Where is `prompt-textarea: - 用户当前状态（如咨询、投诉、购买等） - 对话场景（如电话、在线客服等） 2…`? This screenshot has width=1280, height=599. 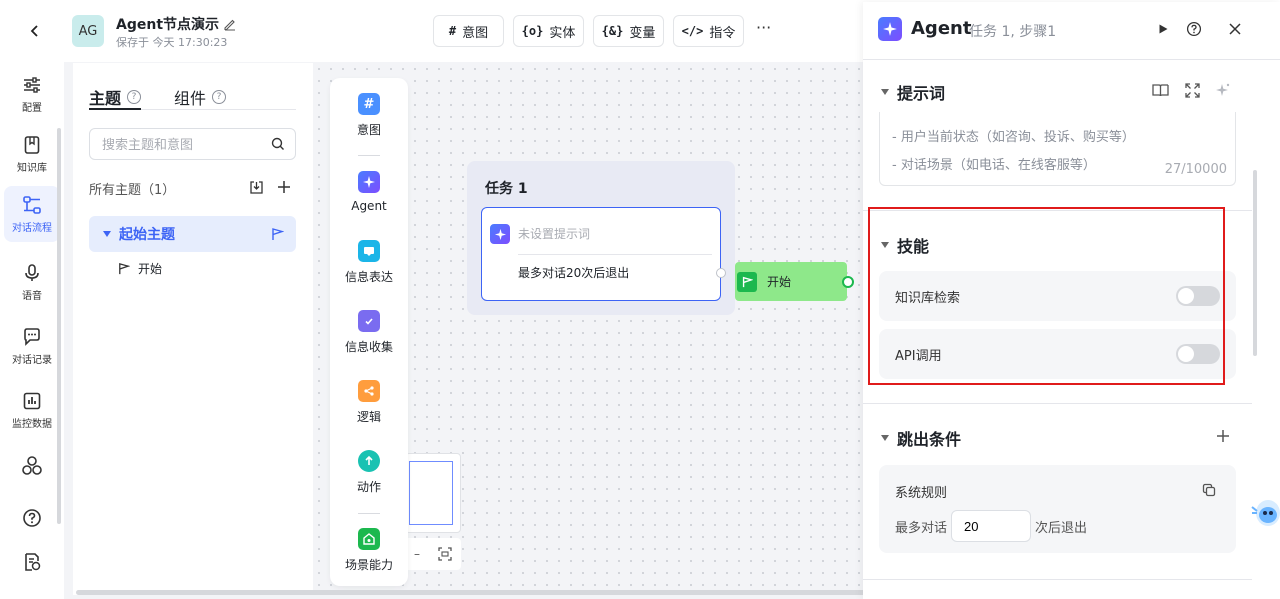
prompt-textarea: - 用户当前状态（如咨询、投诉、购买等） - 对话场景（如电话、在线客服等） 2… is located at coordinates (1057, 149).